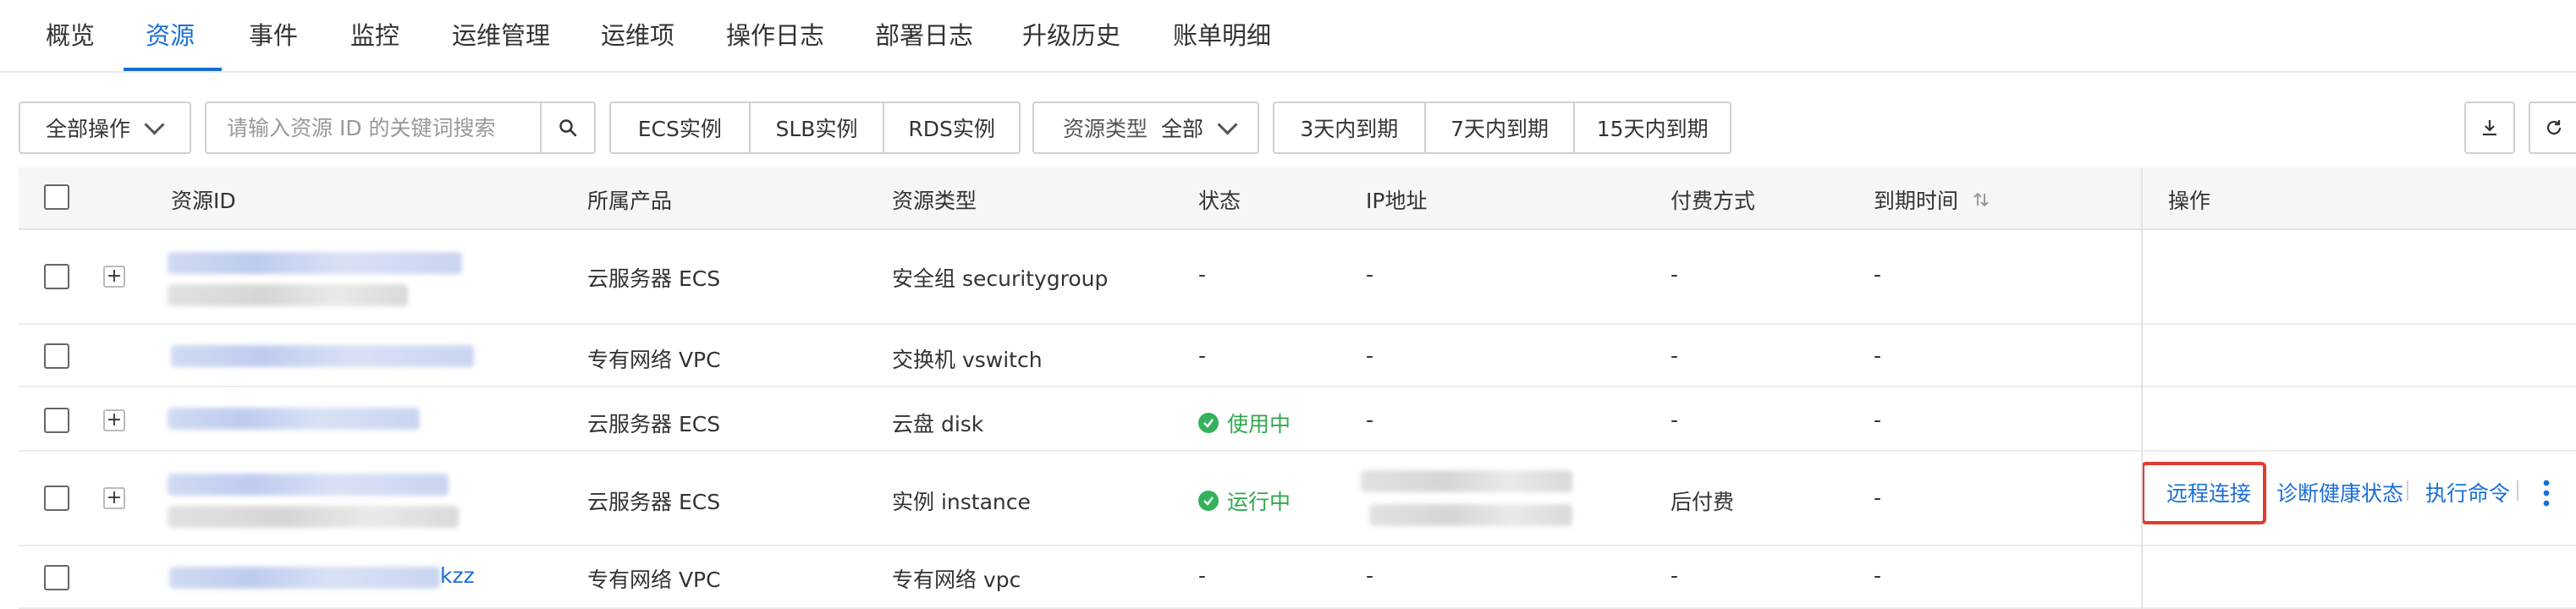 This screenshot has width=2576, height=609. I want to click on download-button, so click(2489, 128).